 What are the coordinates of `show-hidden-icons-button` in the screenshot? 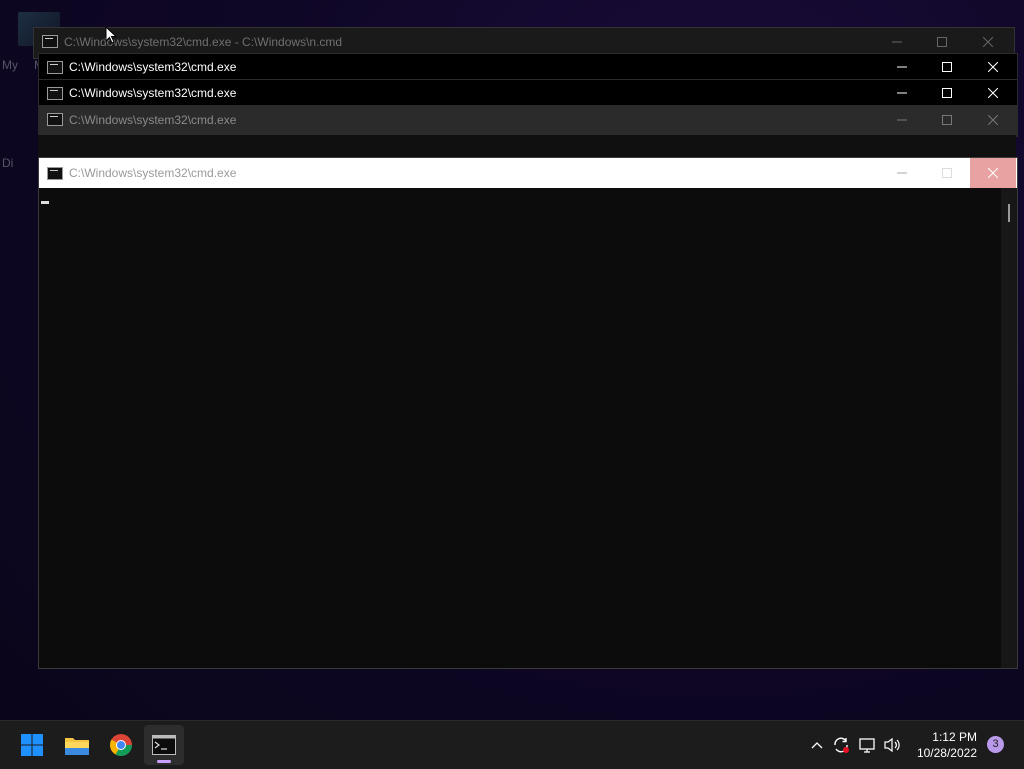 It's located at (817, 745).